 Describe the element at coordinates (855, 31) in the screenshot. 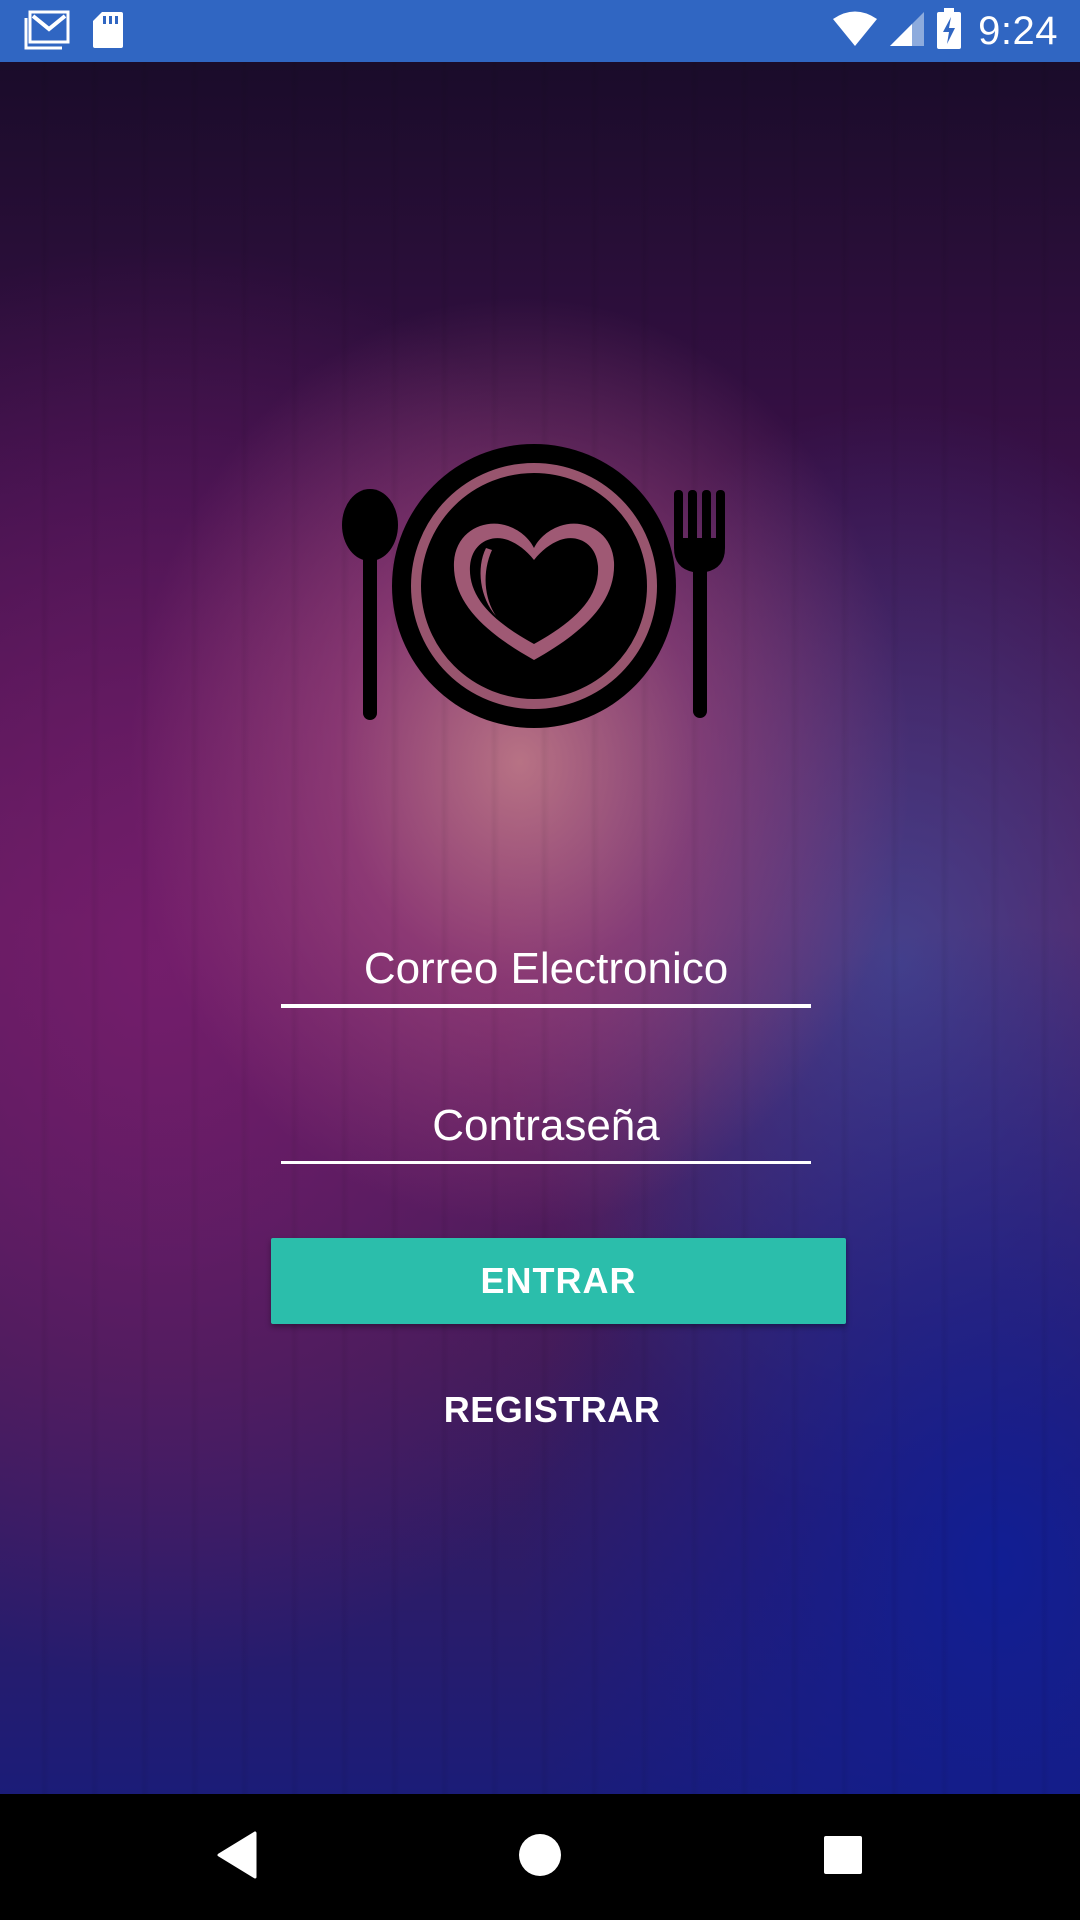

I see `wifi-icon` at that location.